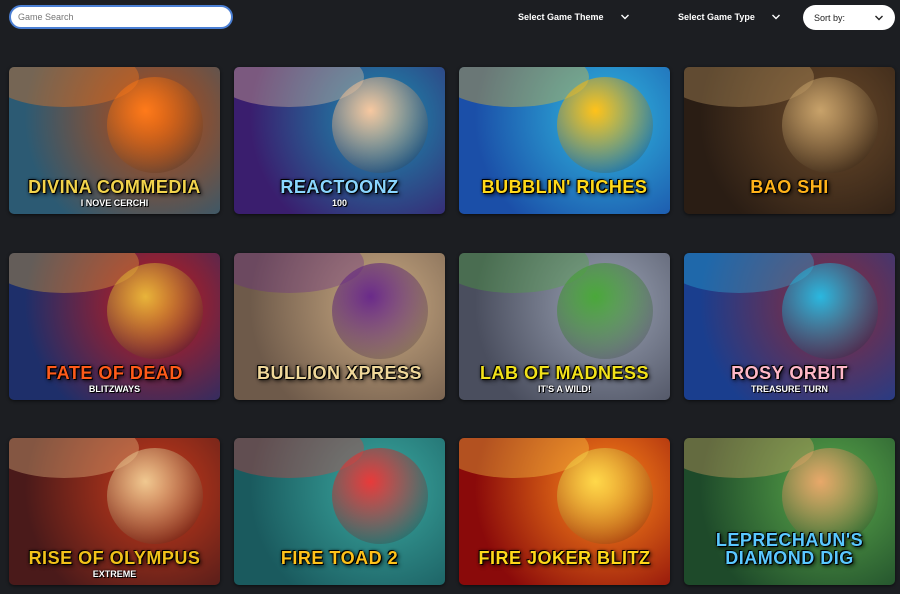 This screenshot has height=594, width=900. I want to click on game-subtitle: Treasure Turn, so click(789, 389).